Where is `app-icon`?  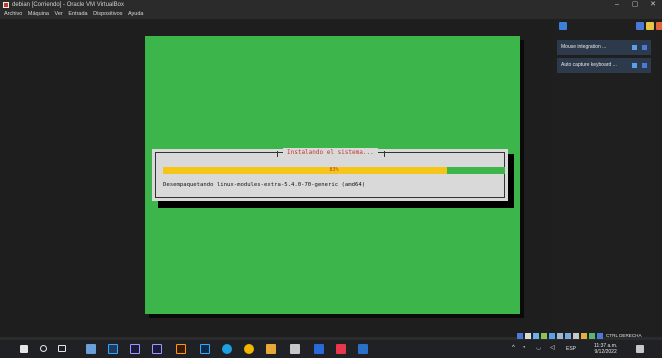
app-icon is located at coordinates (341, 349).